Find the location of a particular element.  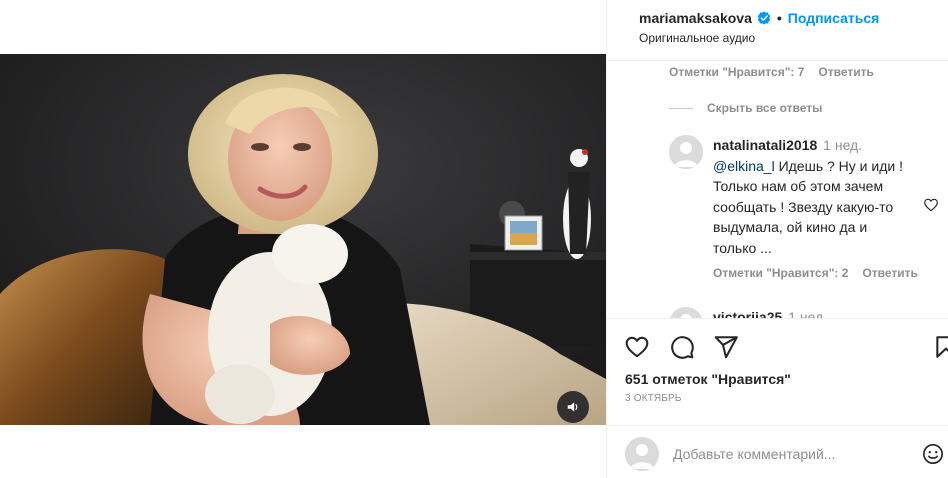

hide-replies-label: Скрыть все ответы is located at coordinates (764, 108).